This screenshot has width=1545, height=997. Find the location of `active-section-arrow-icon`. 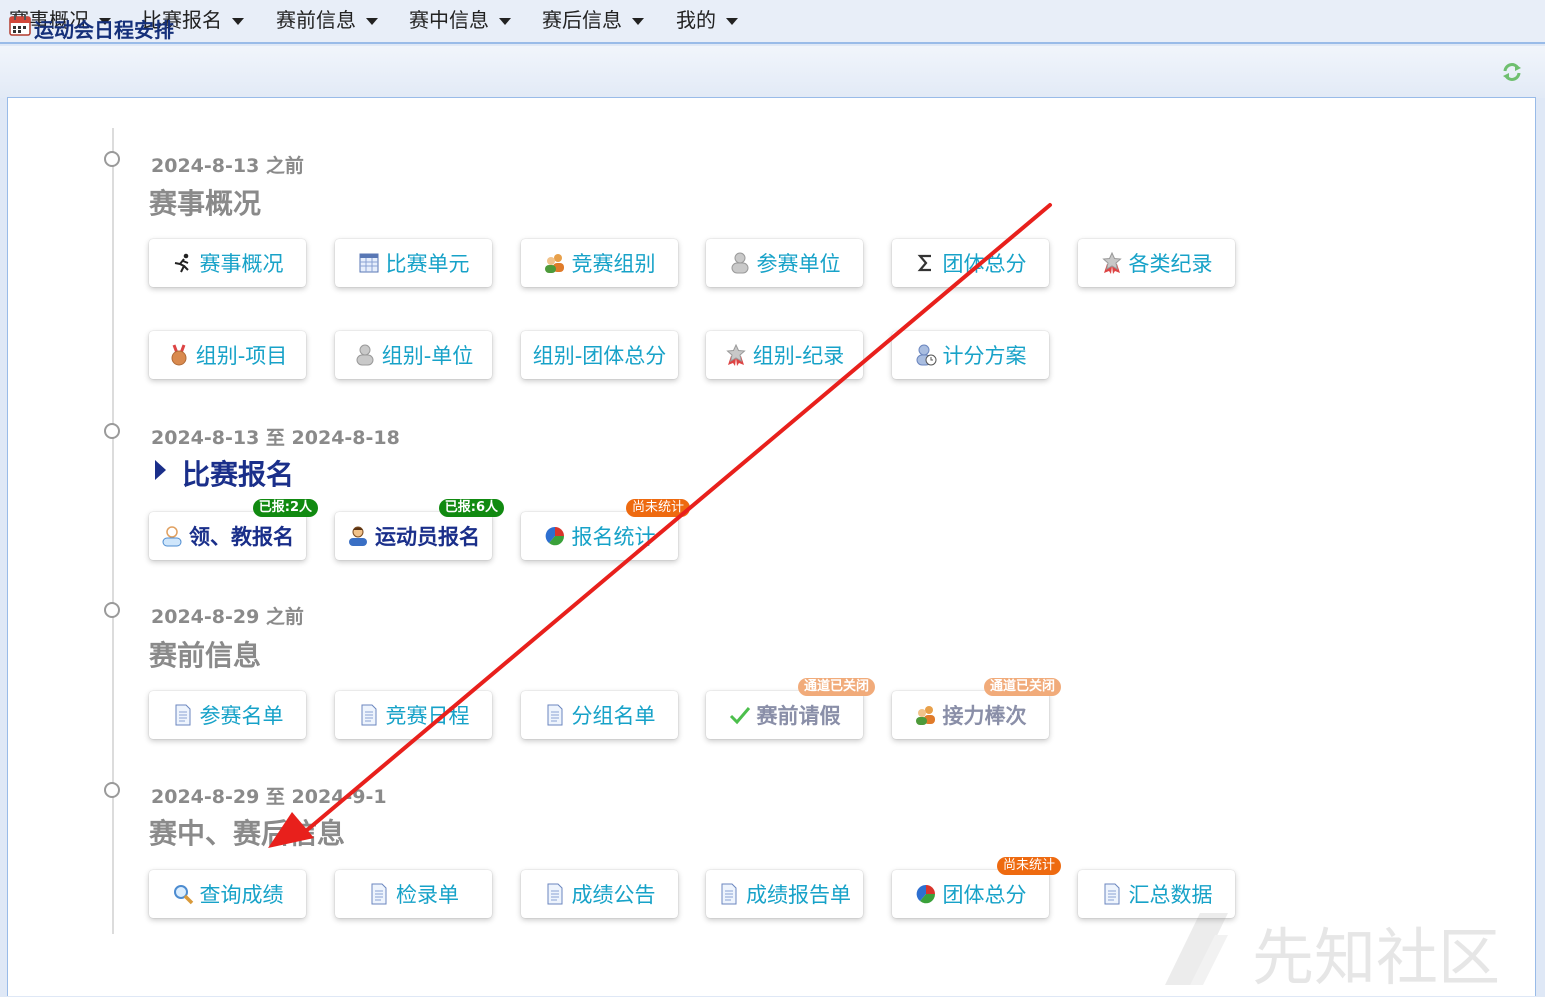

active-section-arrow-icon is located at coordinates (160, 470).